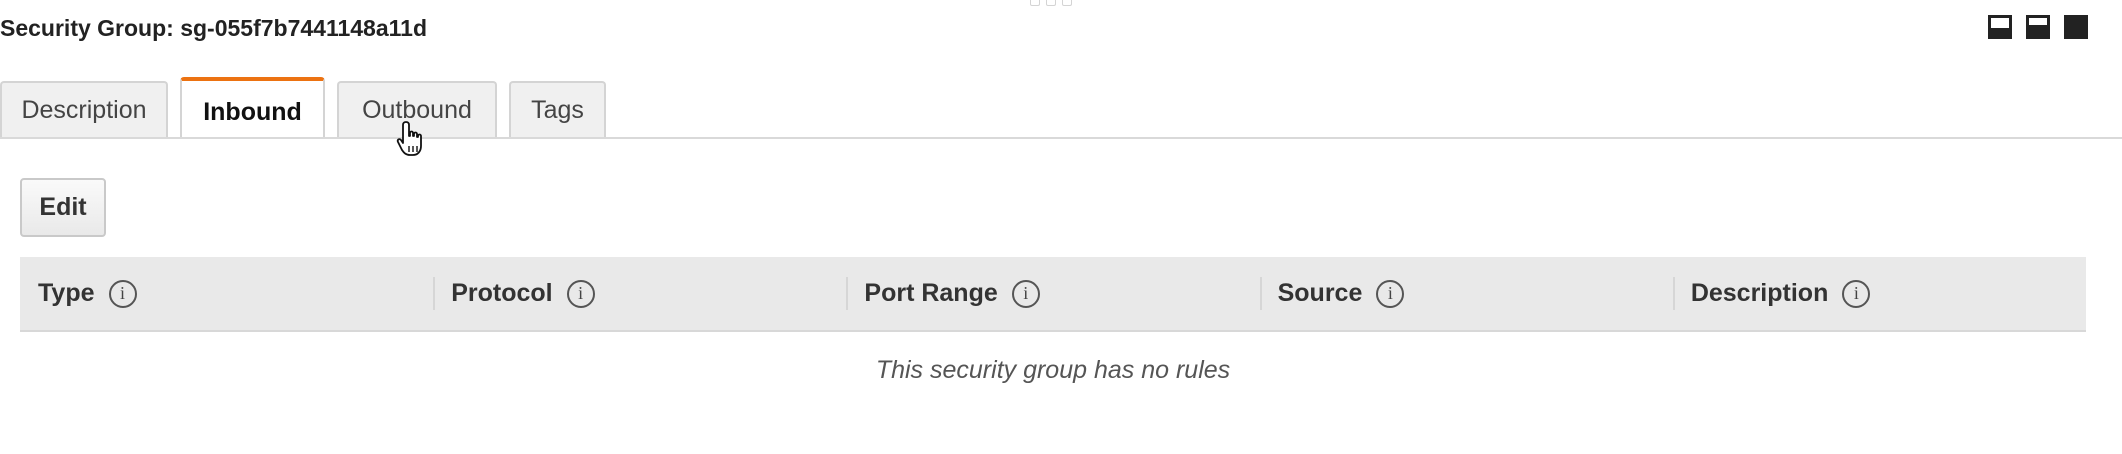 This screenshot has width=2122, height=454. What do you see at coordinates (1320, 293) in the screenshot?
I see `column-label: Source` at bounding box center [1320, 293].